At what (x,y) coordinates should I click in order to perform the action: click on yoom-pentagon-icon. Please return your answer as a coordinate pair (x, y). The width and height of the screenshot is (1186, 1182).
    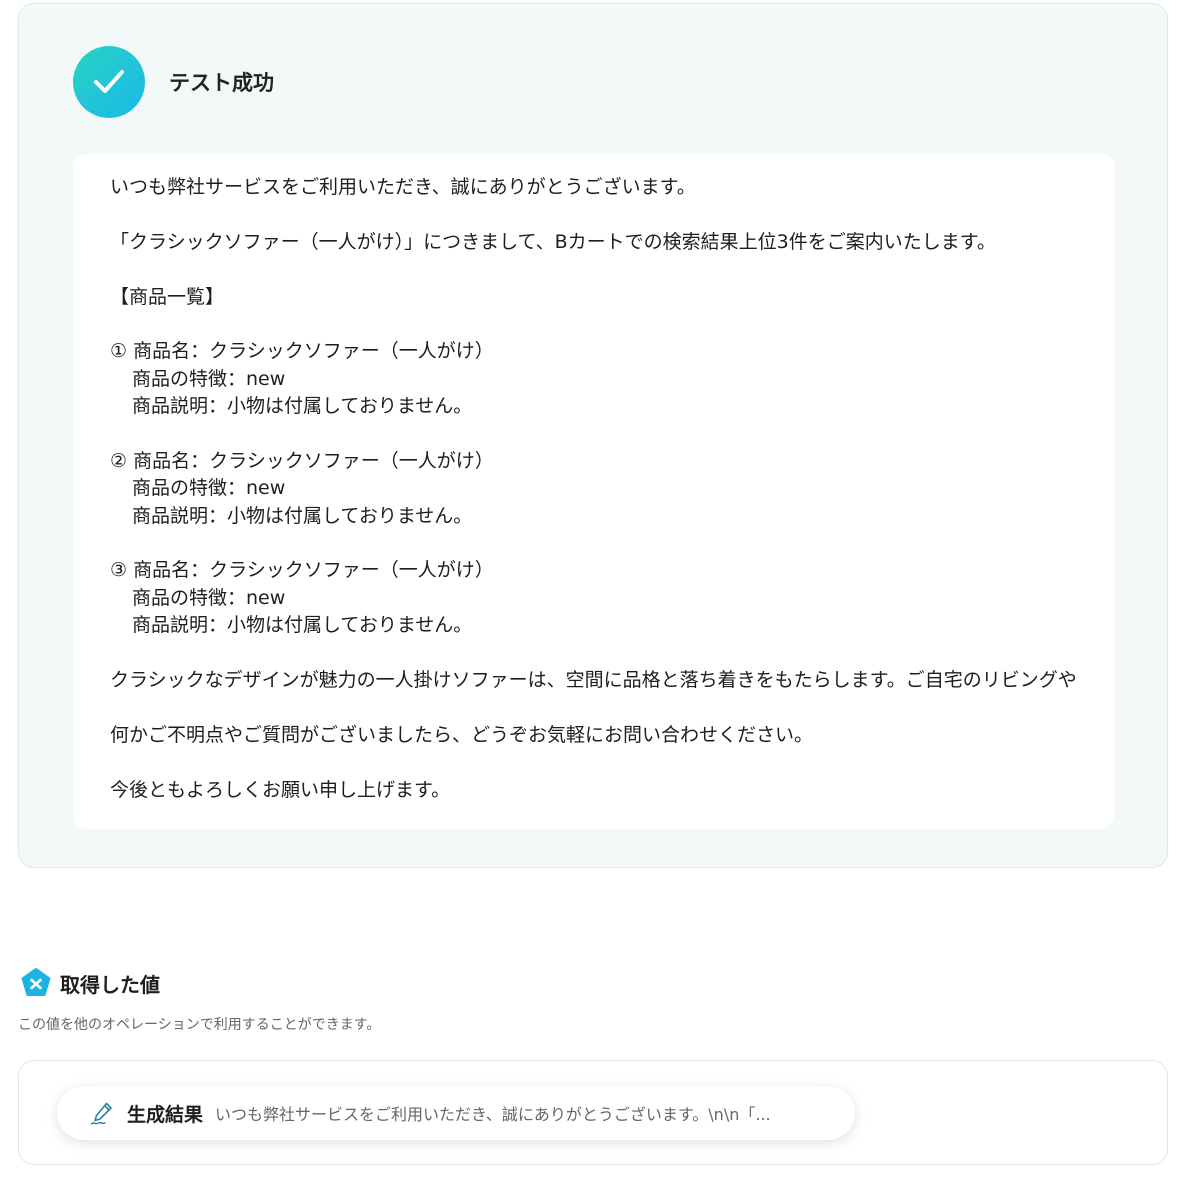
    Looking at the image, I should click on (36, 982).